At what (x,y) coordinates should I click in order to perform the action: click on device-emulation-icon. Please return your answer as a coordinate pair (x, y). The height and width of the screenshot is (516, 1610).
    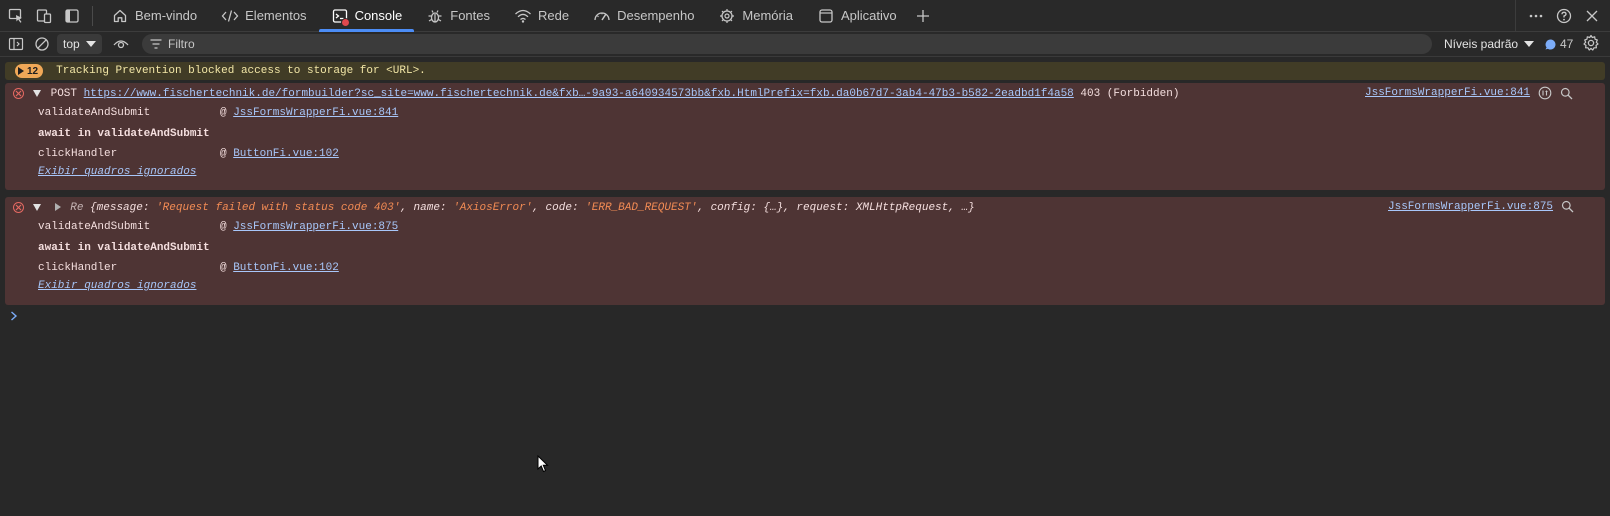
    Looking at the image, I should click on (44, 16).